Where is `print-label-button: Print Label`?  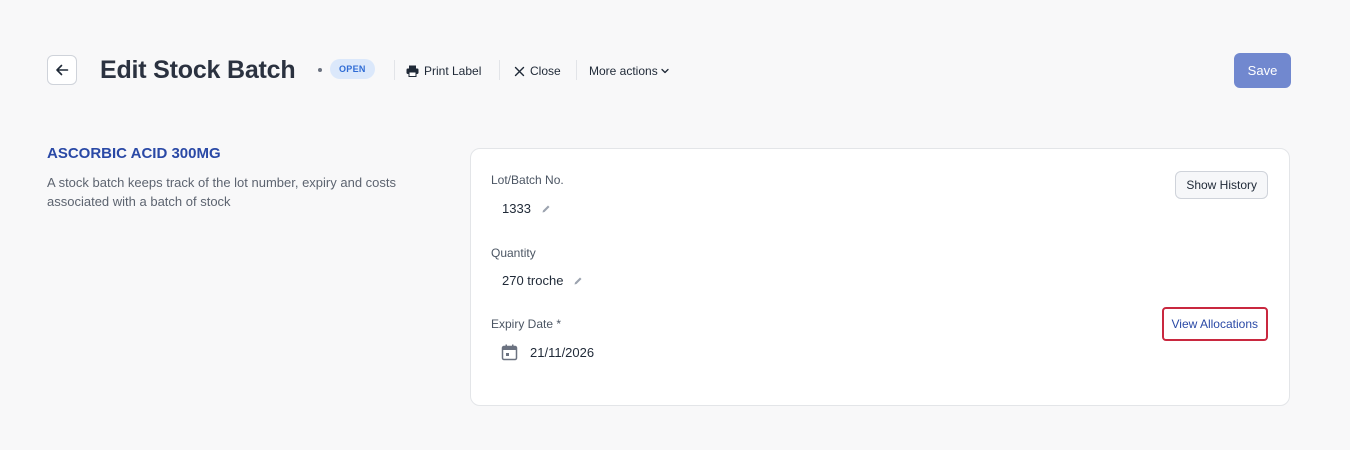 print-label-button: Print Label is located at coordinates (443, 71).